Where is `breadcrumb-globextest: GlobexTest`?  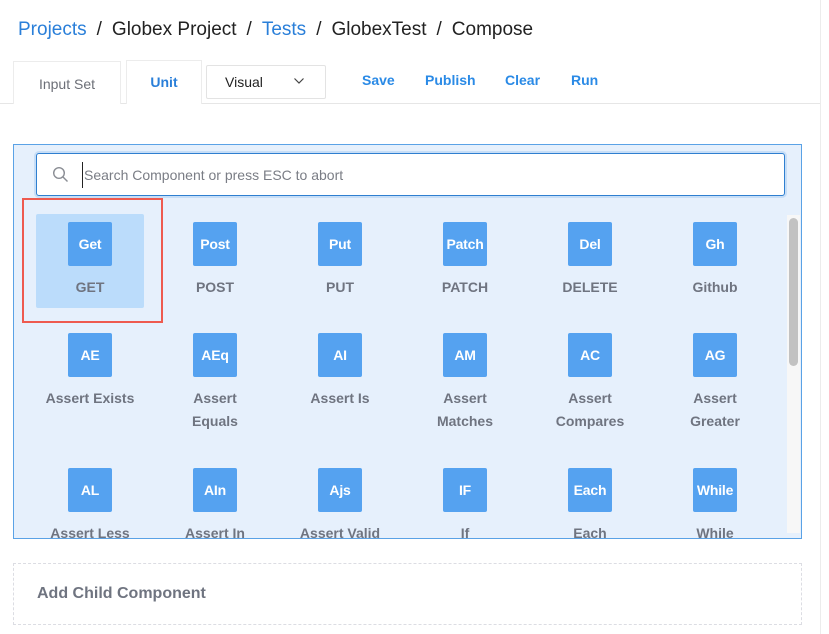
breadcrumb-globextest: GlobexTest is located at coordinates (379, 29).